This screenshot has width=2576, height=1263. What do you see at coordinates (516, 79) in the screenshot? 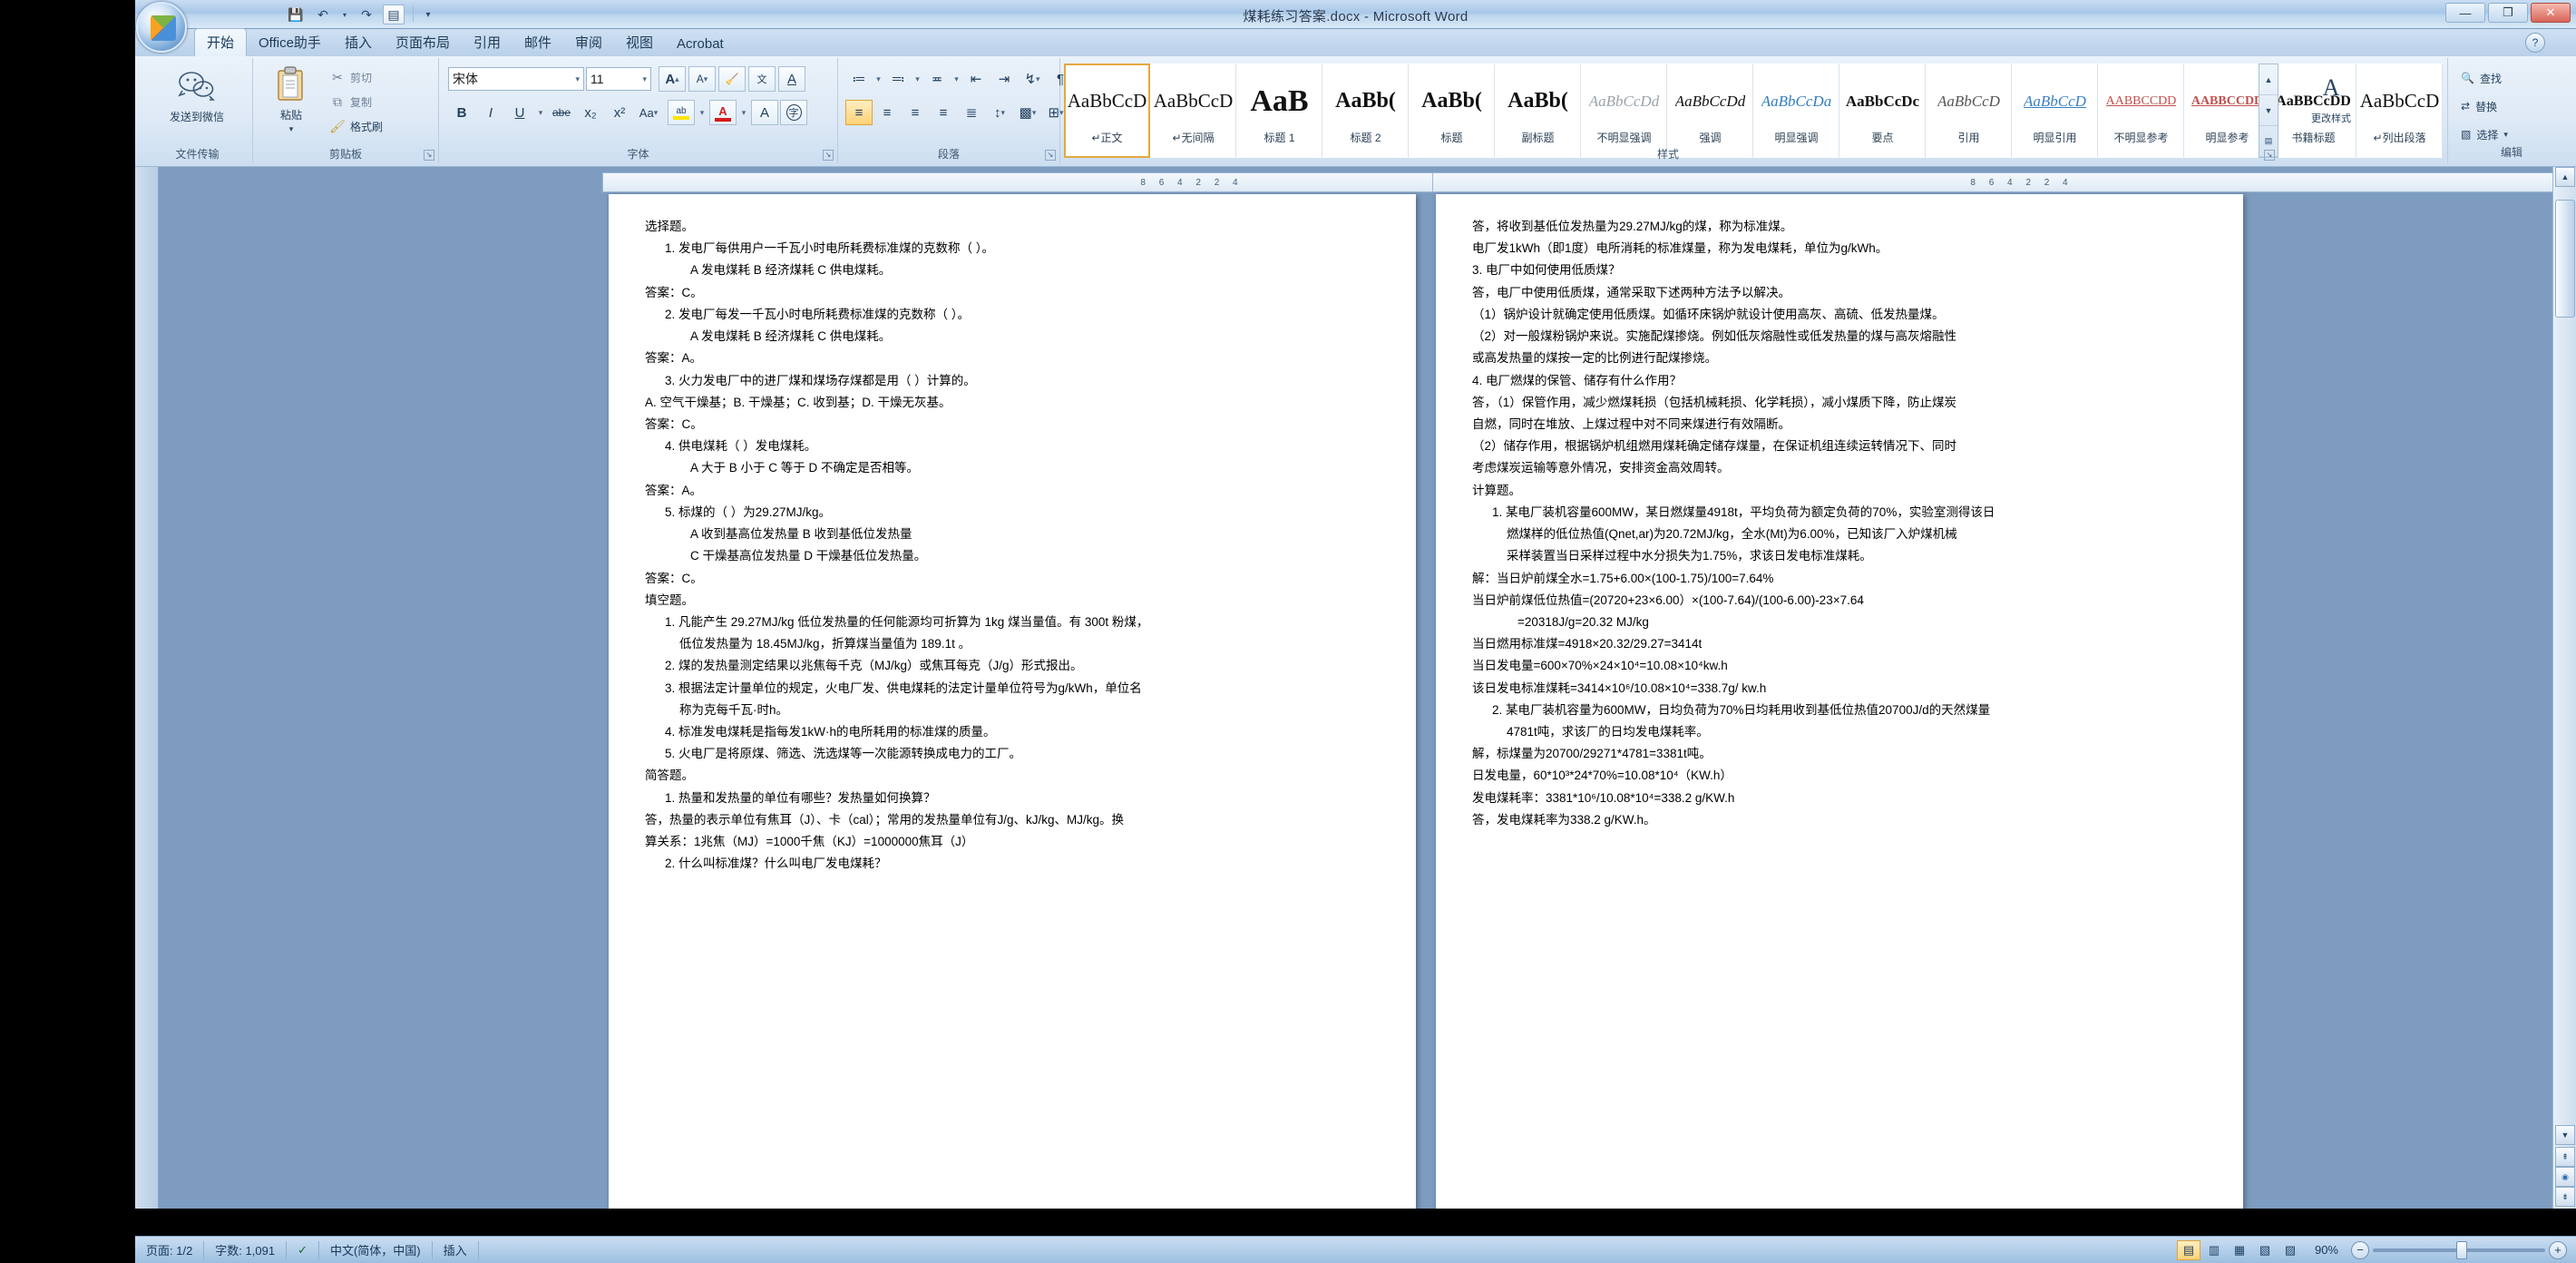
I see `font-name-input: 宋体 ▾` at bounding box center [516, 79].